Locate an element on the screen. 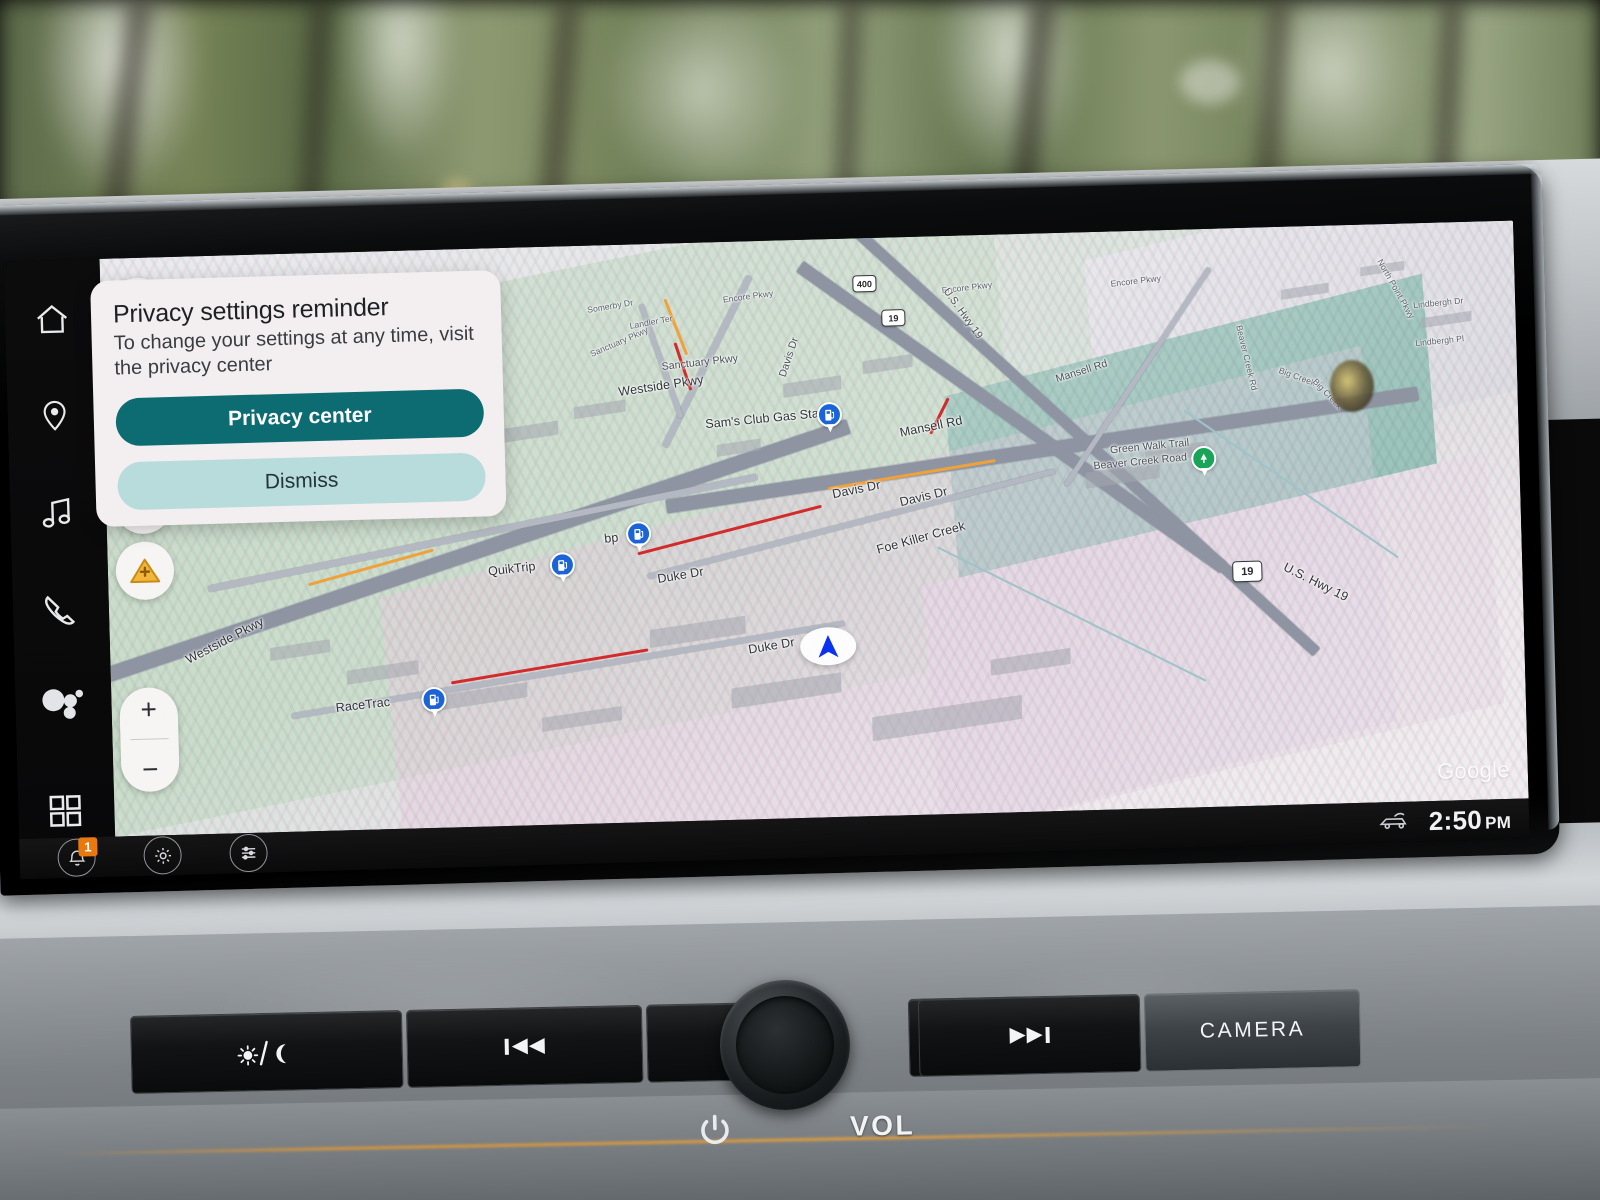 This screenshot has width=1600, height=1200. power-icon is located at coordinates (715, 1129).